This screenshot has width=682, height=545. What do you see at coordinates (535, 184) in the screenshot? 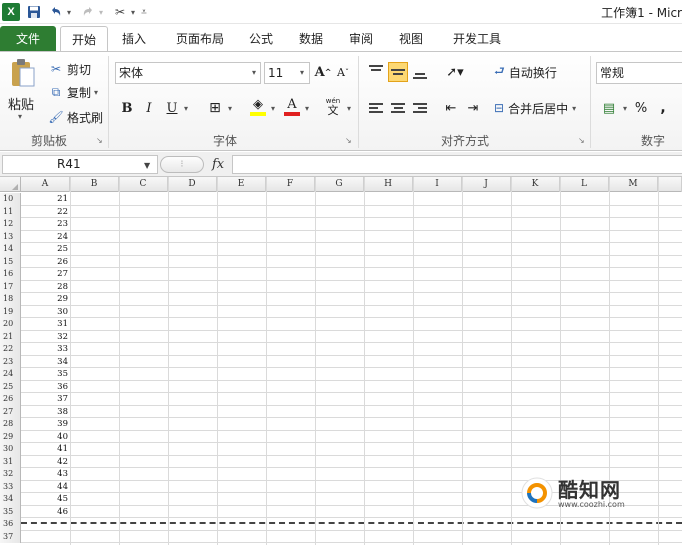
I see `column-header: K` at bounding box center [535, 184].